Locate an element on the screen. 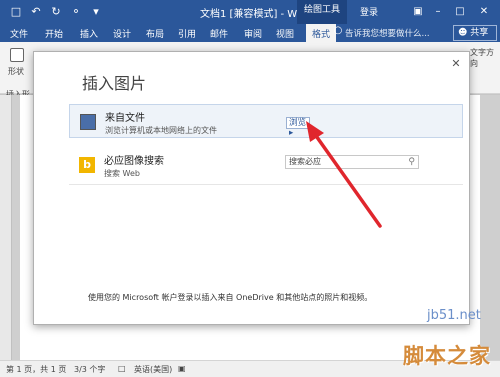  word-count: 3/3 个字 is located at coordinates (89, 369).